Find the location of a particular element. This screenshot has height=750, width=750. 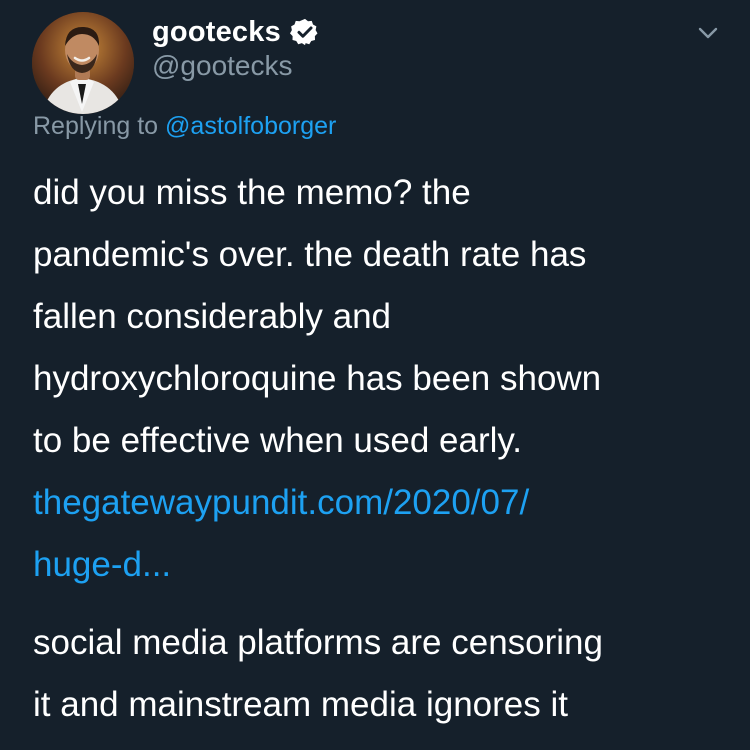

replying-to-mention: @astolfoborger is located at coordinates (250, 126).